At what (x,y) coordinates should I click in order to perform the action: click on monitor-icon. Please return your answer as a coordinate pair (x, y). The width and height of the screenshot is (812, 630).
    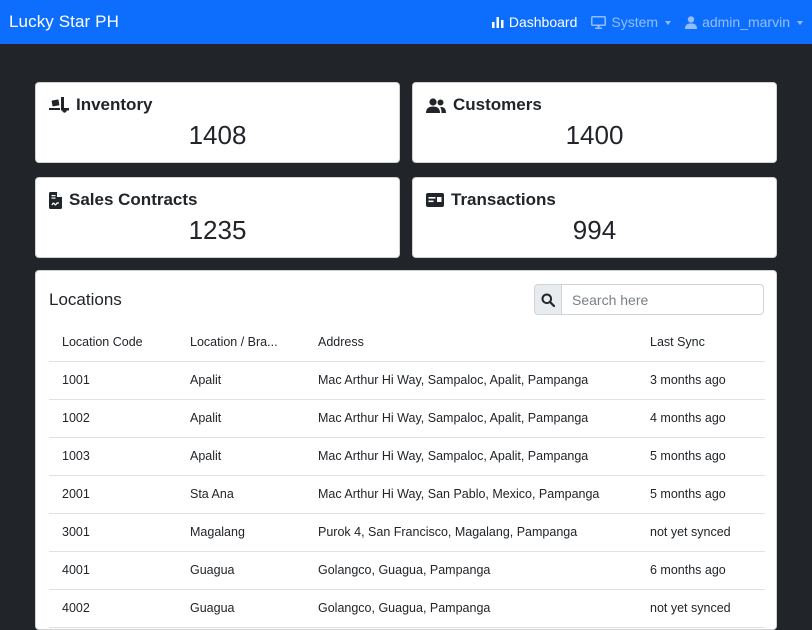
    Looking at the image, I should click on (599, 22).